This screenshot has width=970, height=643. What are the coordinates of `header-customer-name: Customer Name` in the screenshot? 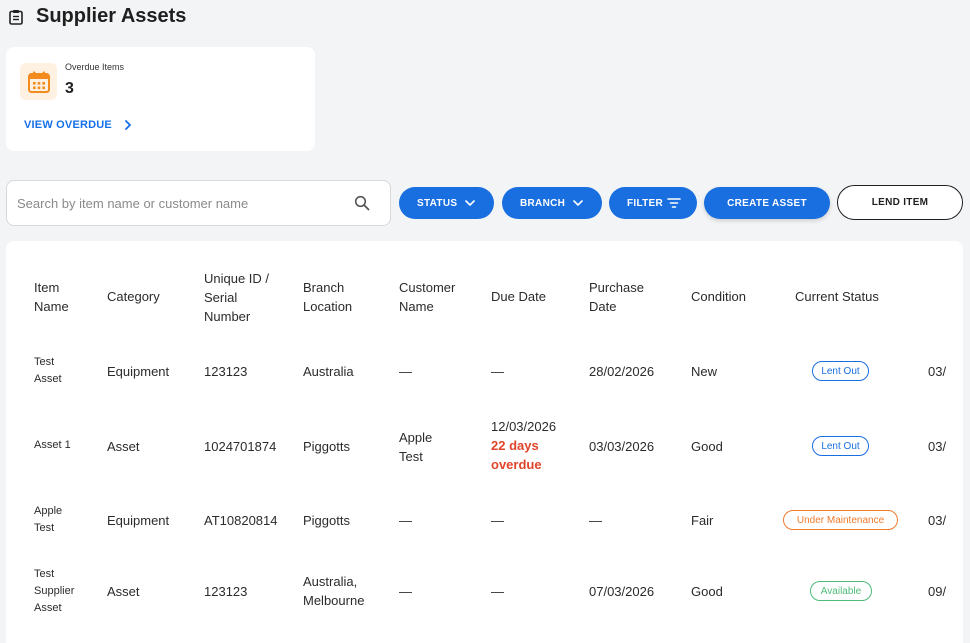 It's located at (427, 297).